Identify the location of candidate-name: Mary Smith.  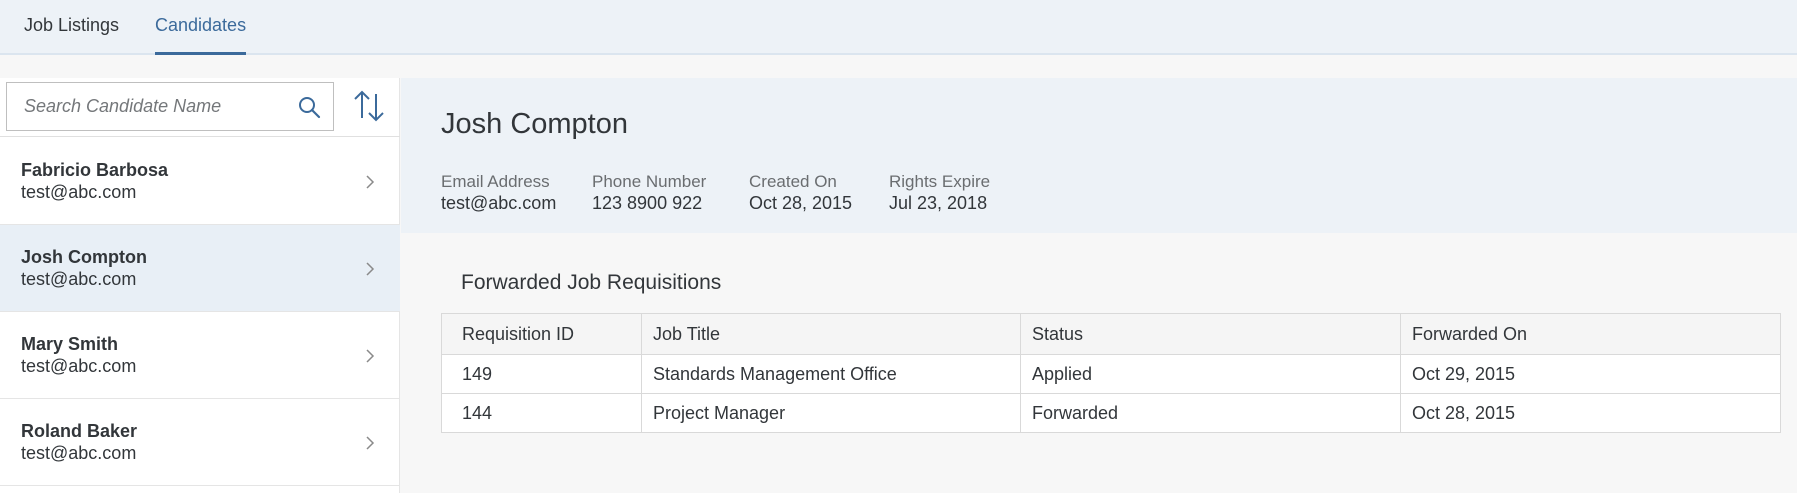
(70, 344).